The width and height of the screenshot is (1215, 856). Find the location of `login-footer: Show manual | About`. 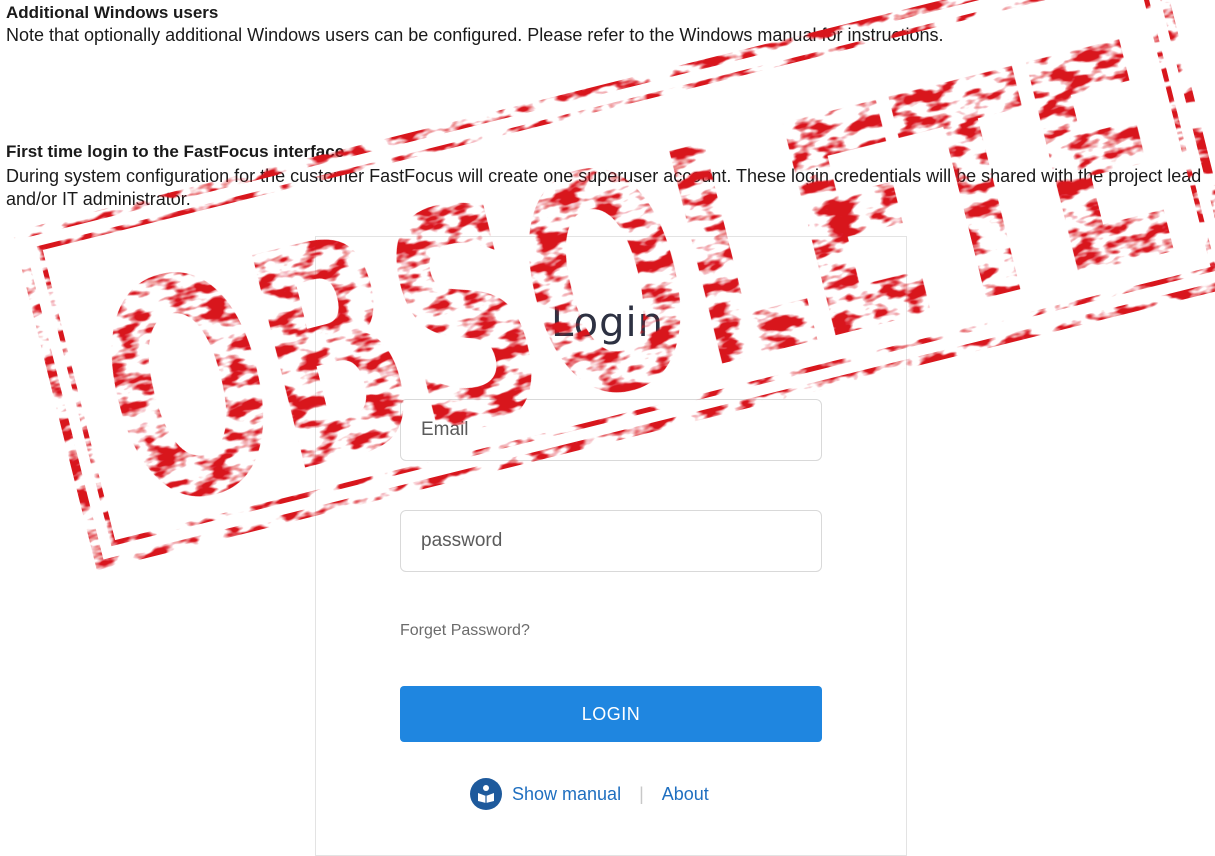

login-footer: Show manual | About is located at coordinates (589, 794).